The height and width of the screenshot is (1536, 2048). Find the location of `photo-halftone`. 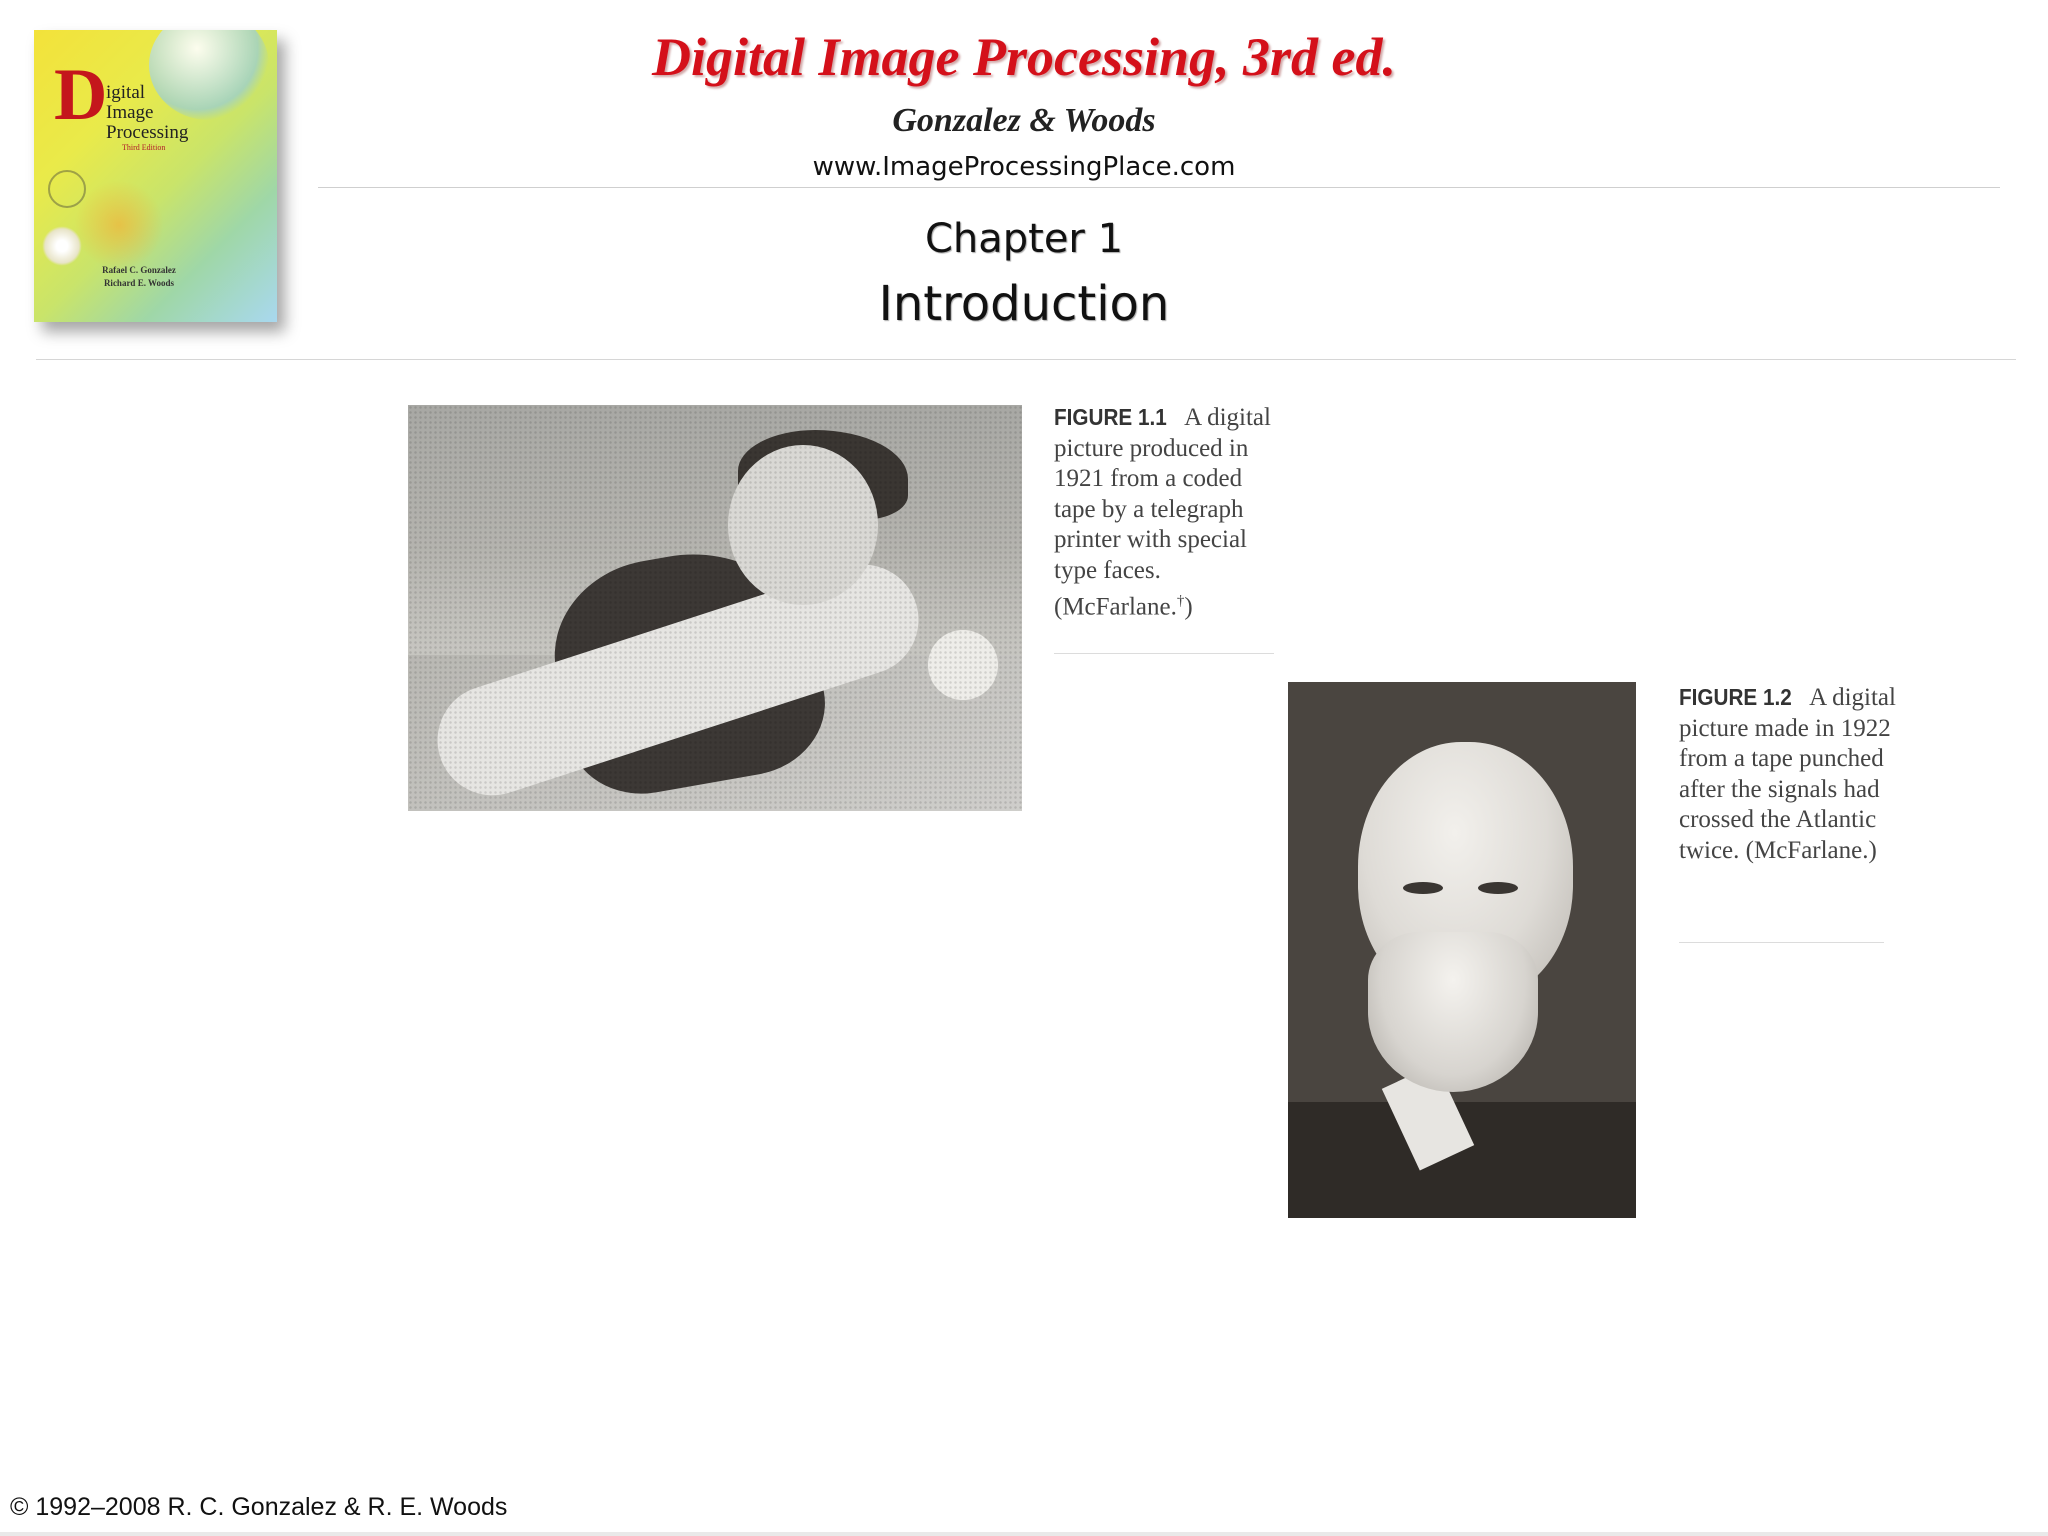

photo-halftone is located at coordinates (715, 608).